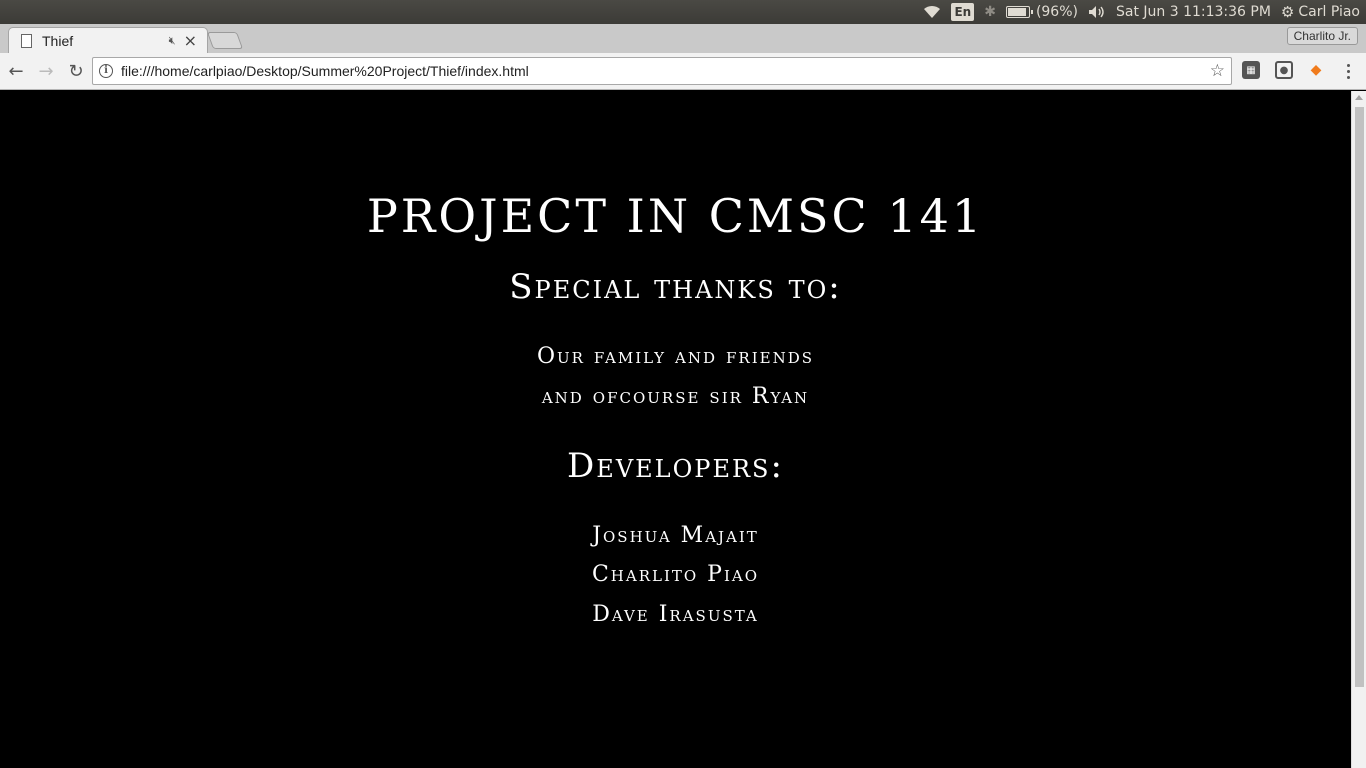 Image resolution: width=1366 pixels, height=768 pixels. What do you see at coordinates (675, 574) in the screenshot?
I see `developer-name: Charlito Piao` at bounding box center [675, 574].